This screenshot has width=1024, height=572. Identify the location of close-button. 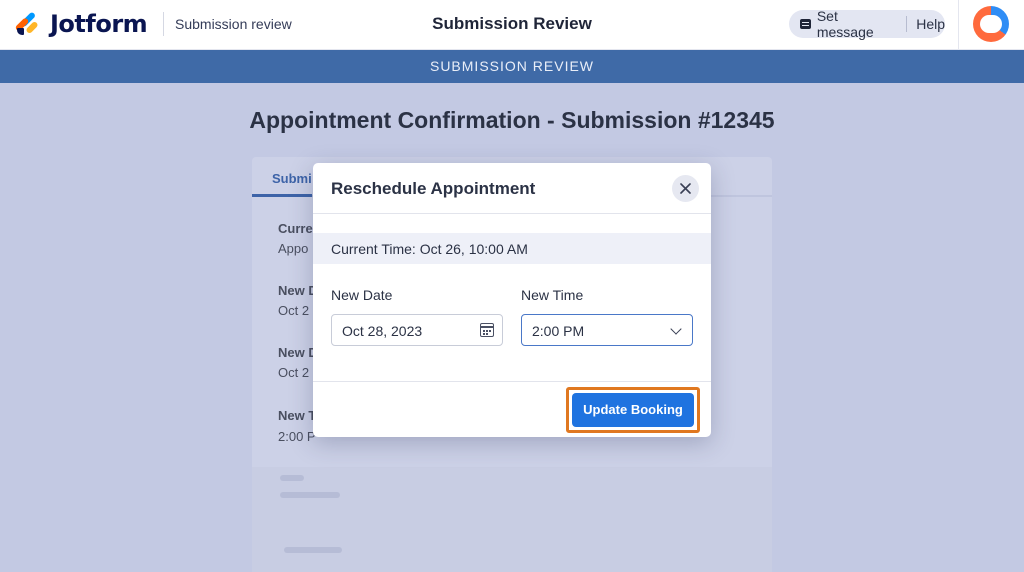
(685, 188).